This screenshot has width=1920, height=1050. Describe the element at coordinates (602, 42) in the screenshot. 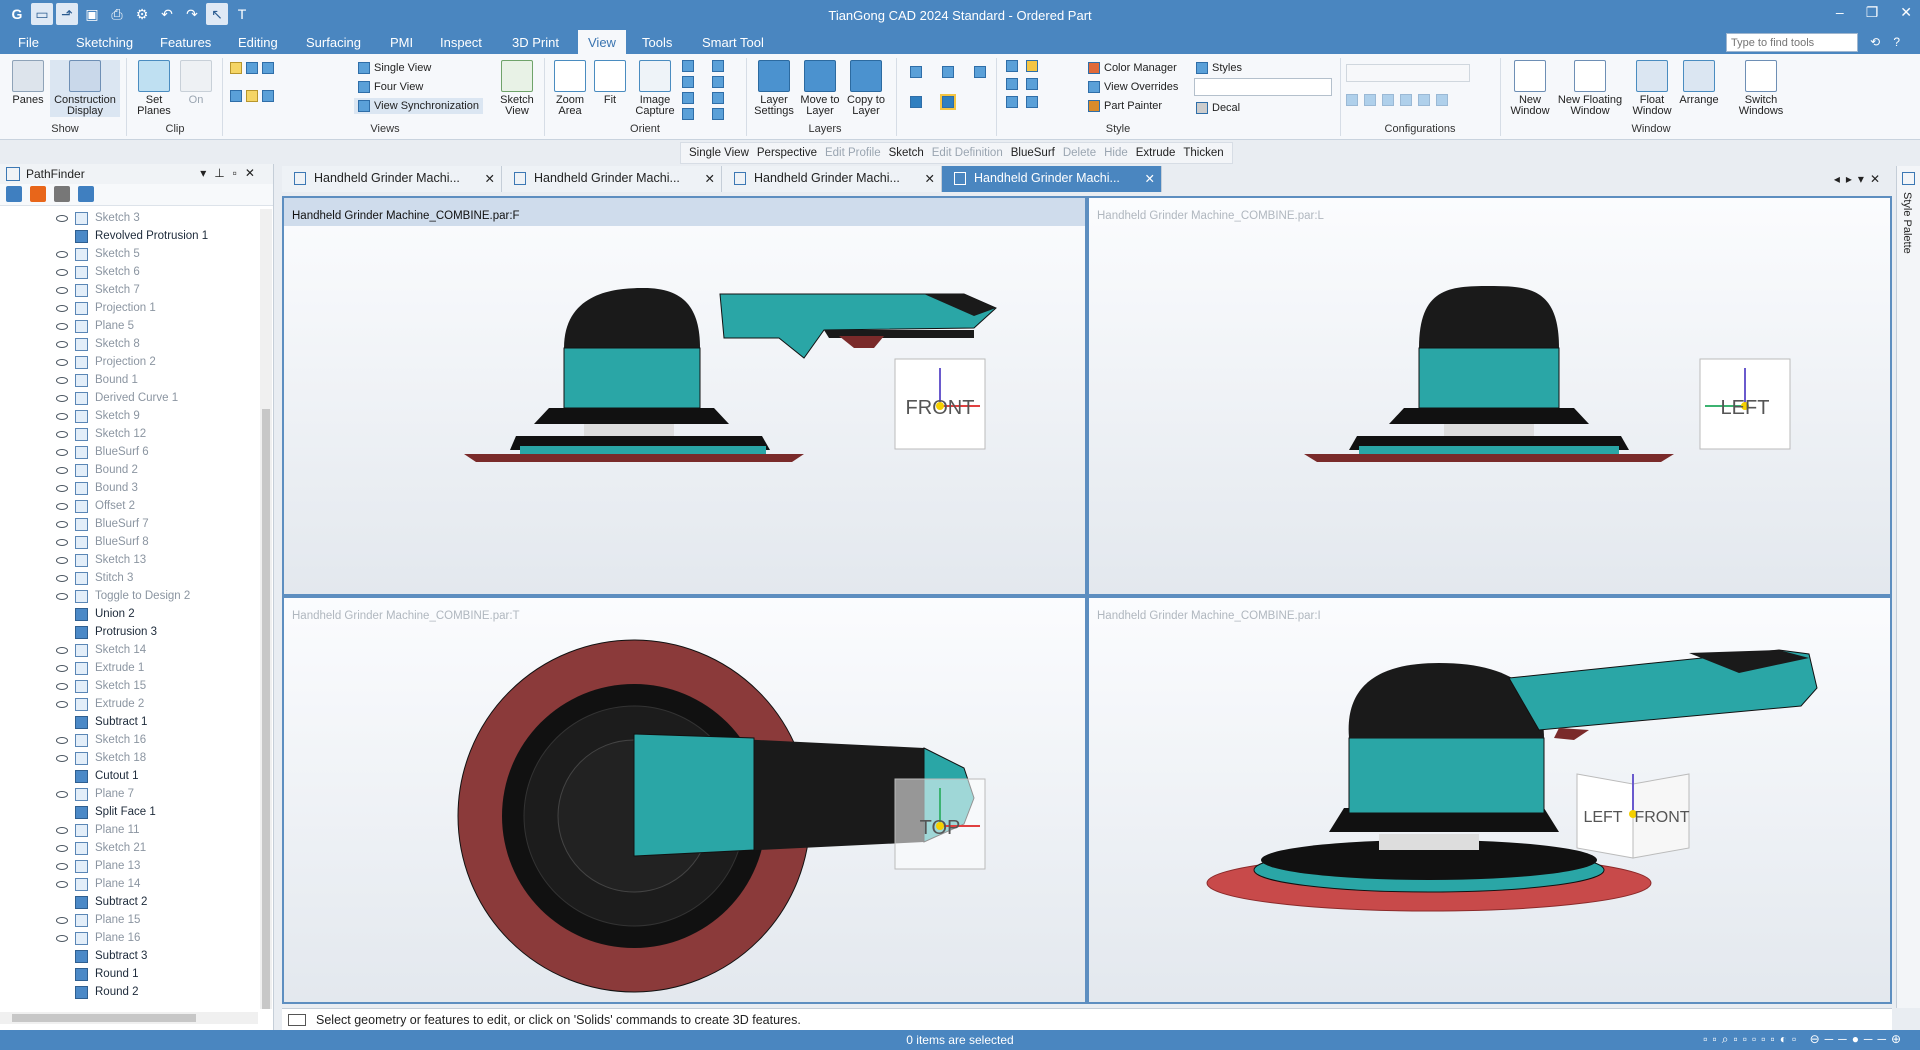

I see `tab-view: View` at that location.